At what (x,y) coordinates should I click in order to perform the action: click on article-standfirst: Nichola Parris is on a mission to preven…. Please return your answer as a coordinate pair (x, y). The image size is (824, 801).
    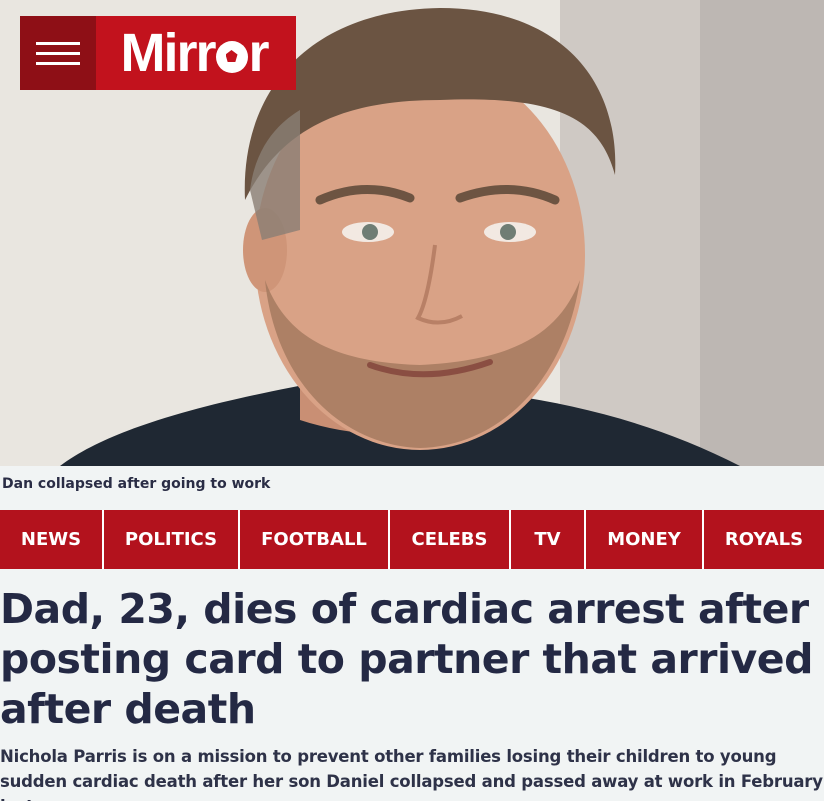
    Looking at the image, I should click on (411, 774).